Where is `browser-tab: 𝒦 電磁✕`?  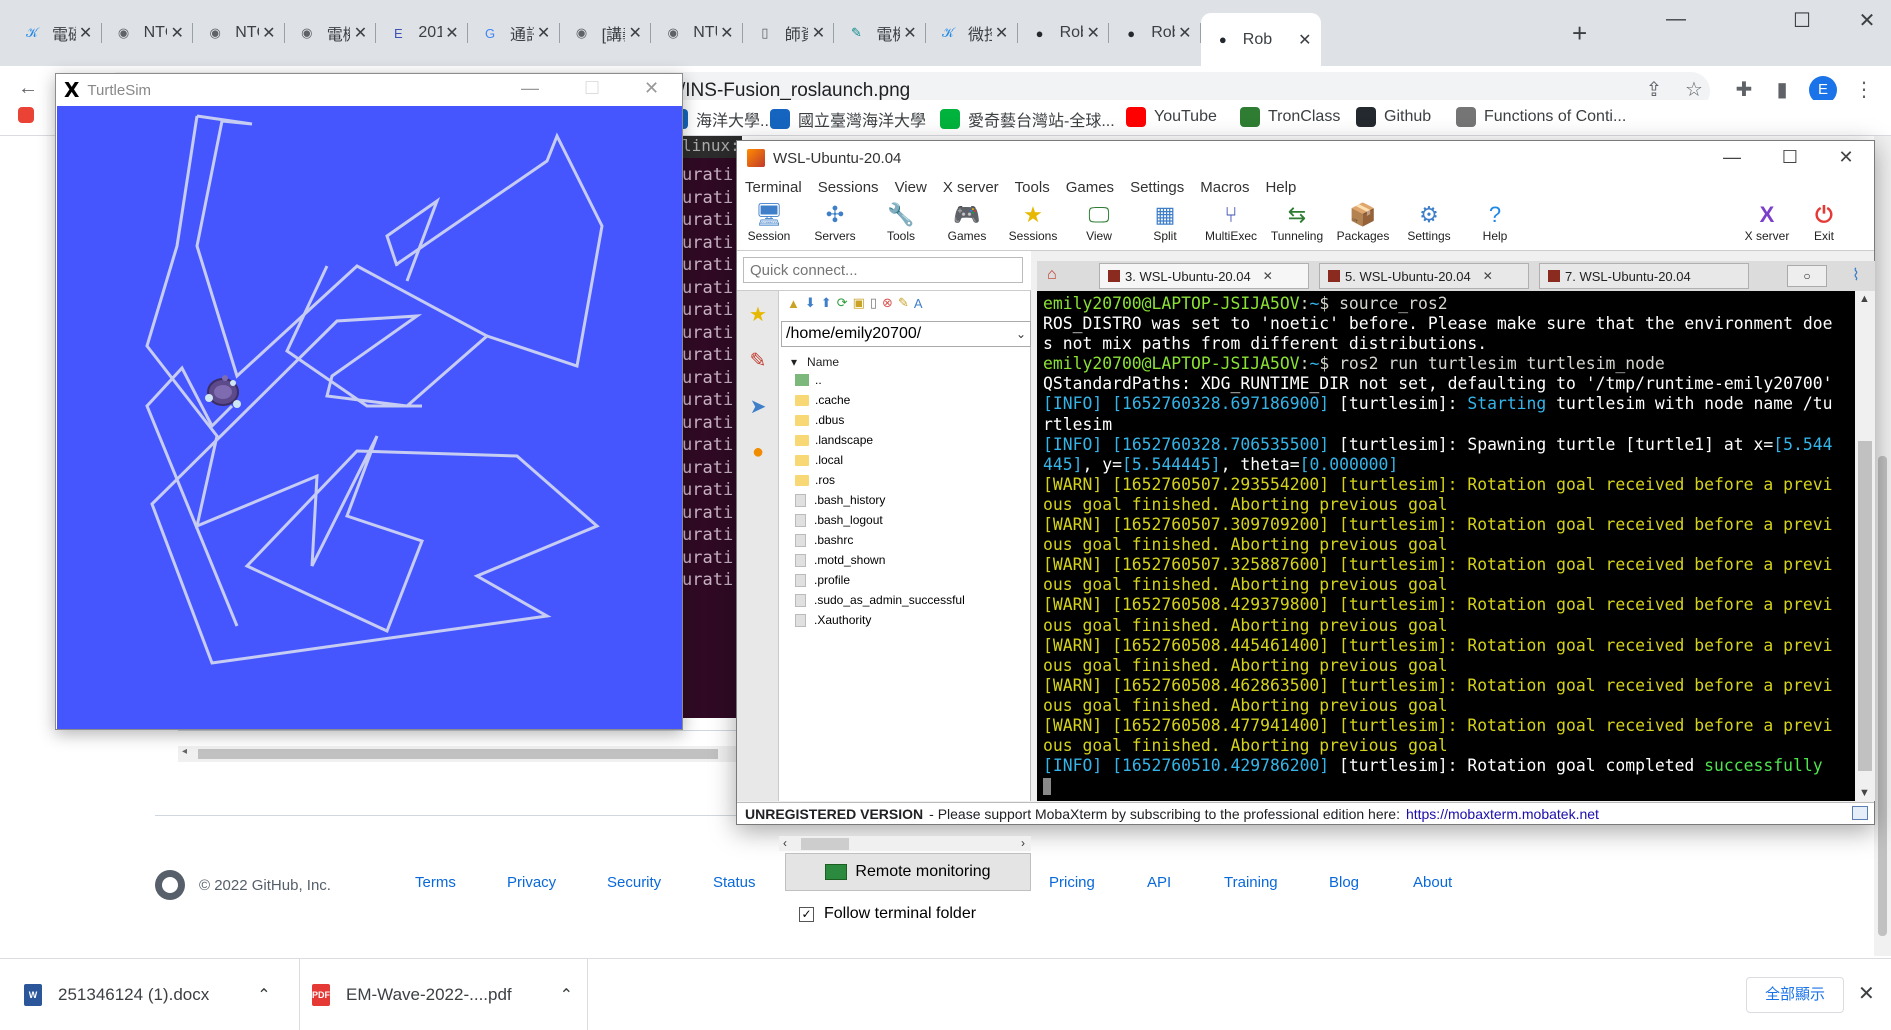 browser-tab: 𝒦 電磁✕ is located at coordinates (56, 33).